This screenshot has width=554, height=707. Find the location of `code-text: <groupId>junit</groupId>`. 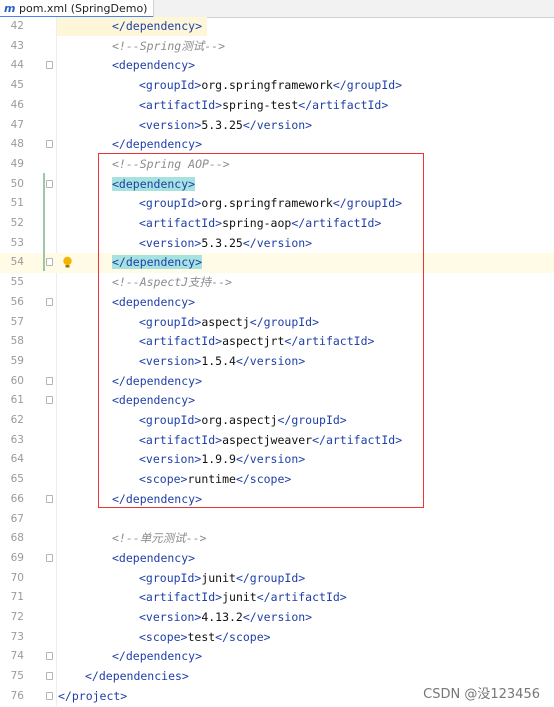

code-text: <groupId>junit</groupId> is located at coordinates (222, 579).